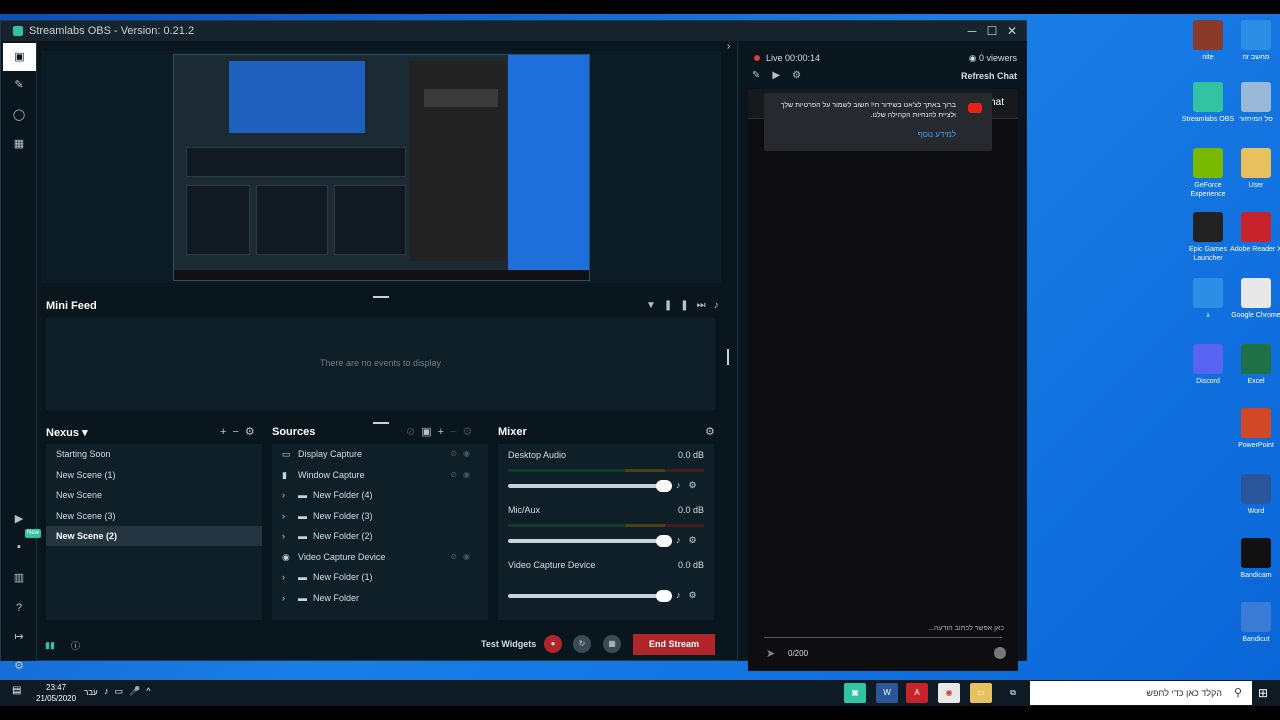 This screenshot has height=720, width=1280. What do you see at coordinates (989, 76) in the screenshot?
I see `refresh-chat-button: Refresh Chat` at bounding box center [989, 76].